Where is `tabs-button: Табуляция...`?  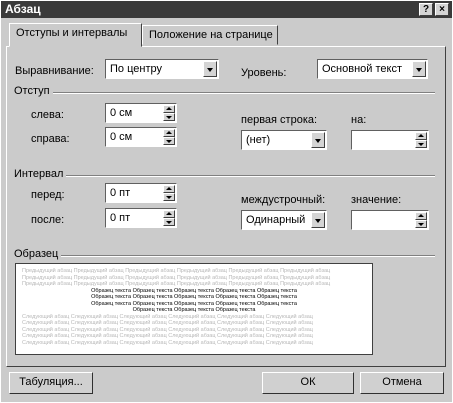
tabs-button: Табуляция... is located at coordinates (51, 383).